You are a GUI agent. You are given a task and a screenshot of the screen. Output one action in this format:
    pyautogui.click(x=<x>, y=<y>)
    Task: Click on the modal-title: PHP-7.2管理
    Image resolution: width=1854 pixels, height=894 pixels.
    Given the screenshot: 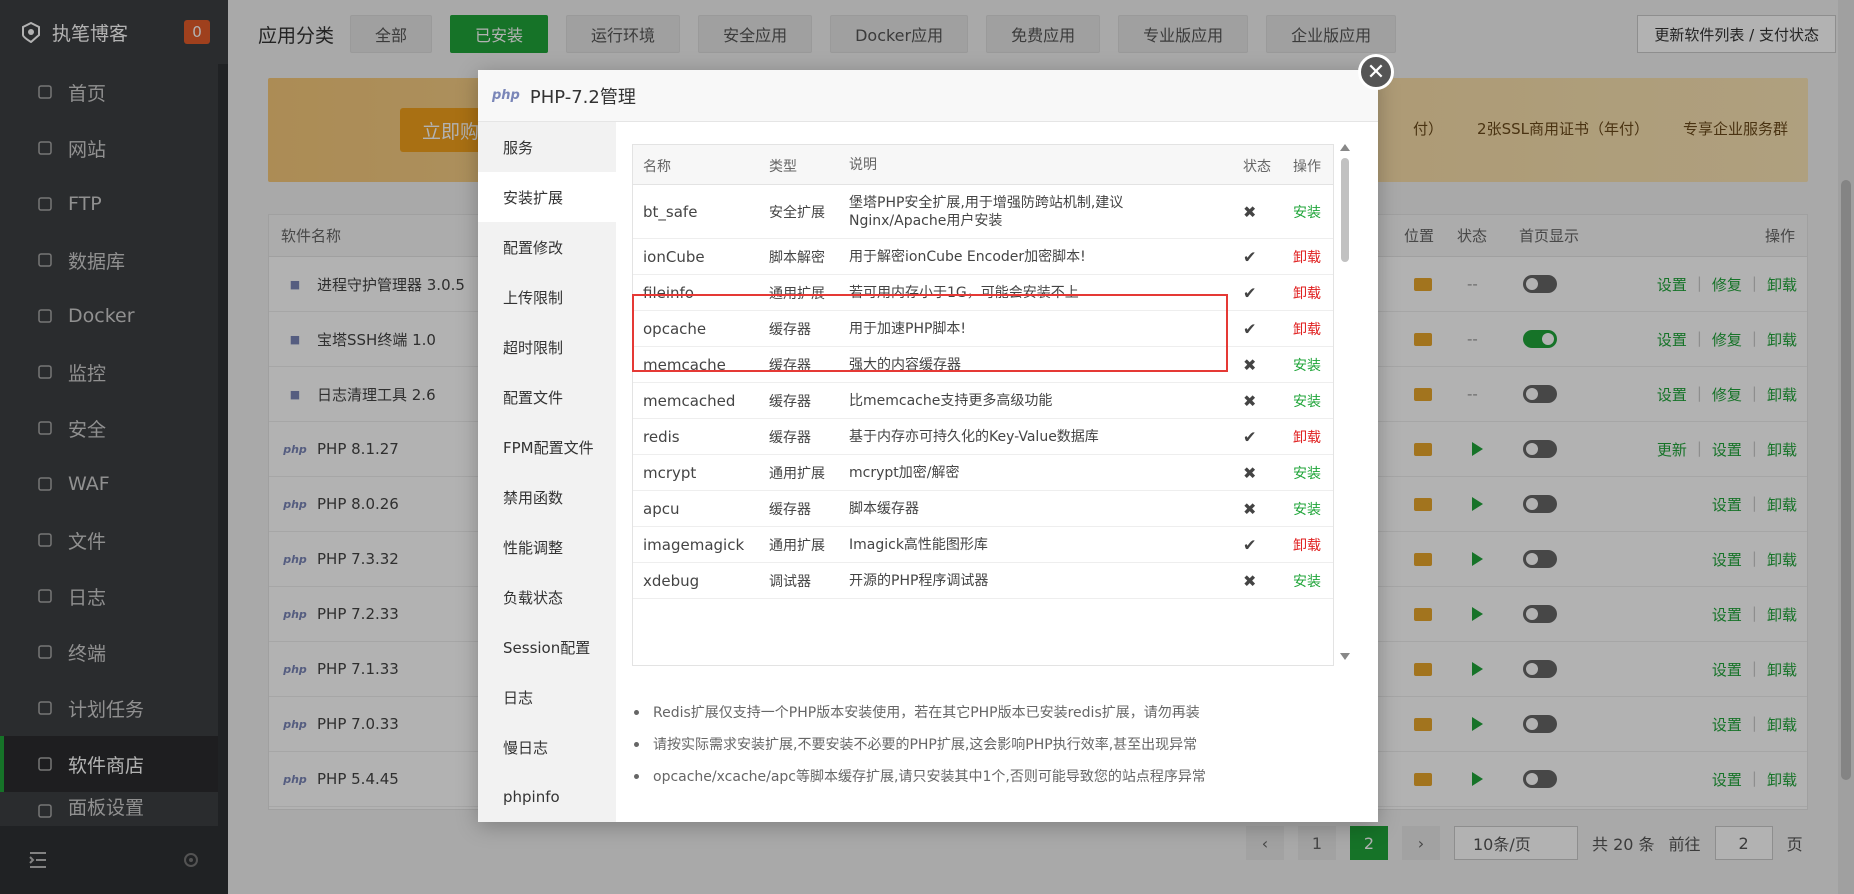 What is the action you would take?
    pyautogui.click(x=582, y=97)
    